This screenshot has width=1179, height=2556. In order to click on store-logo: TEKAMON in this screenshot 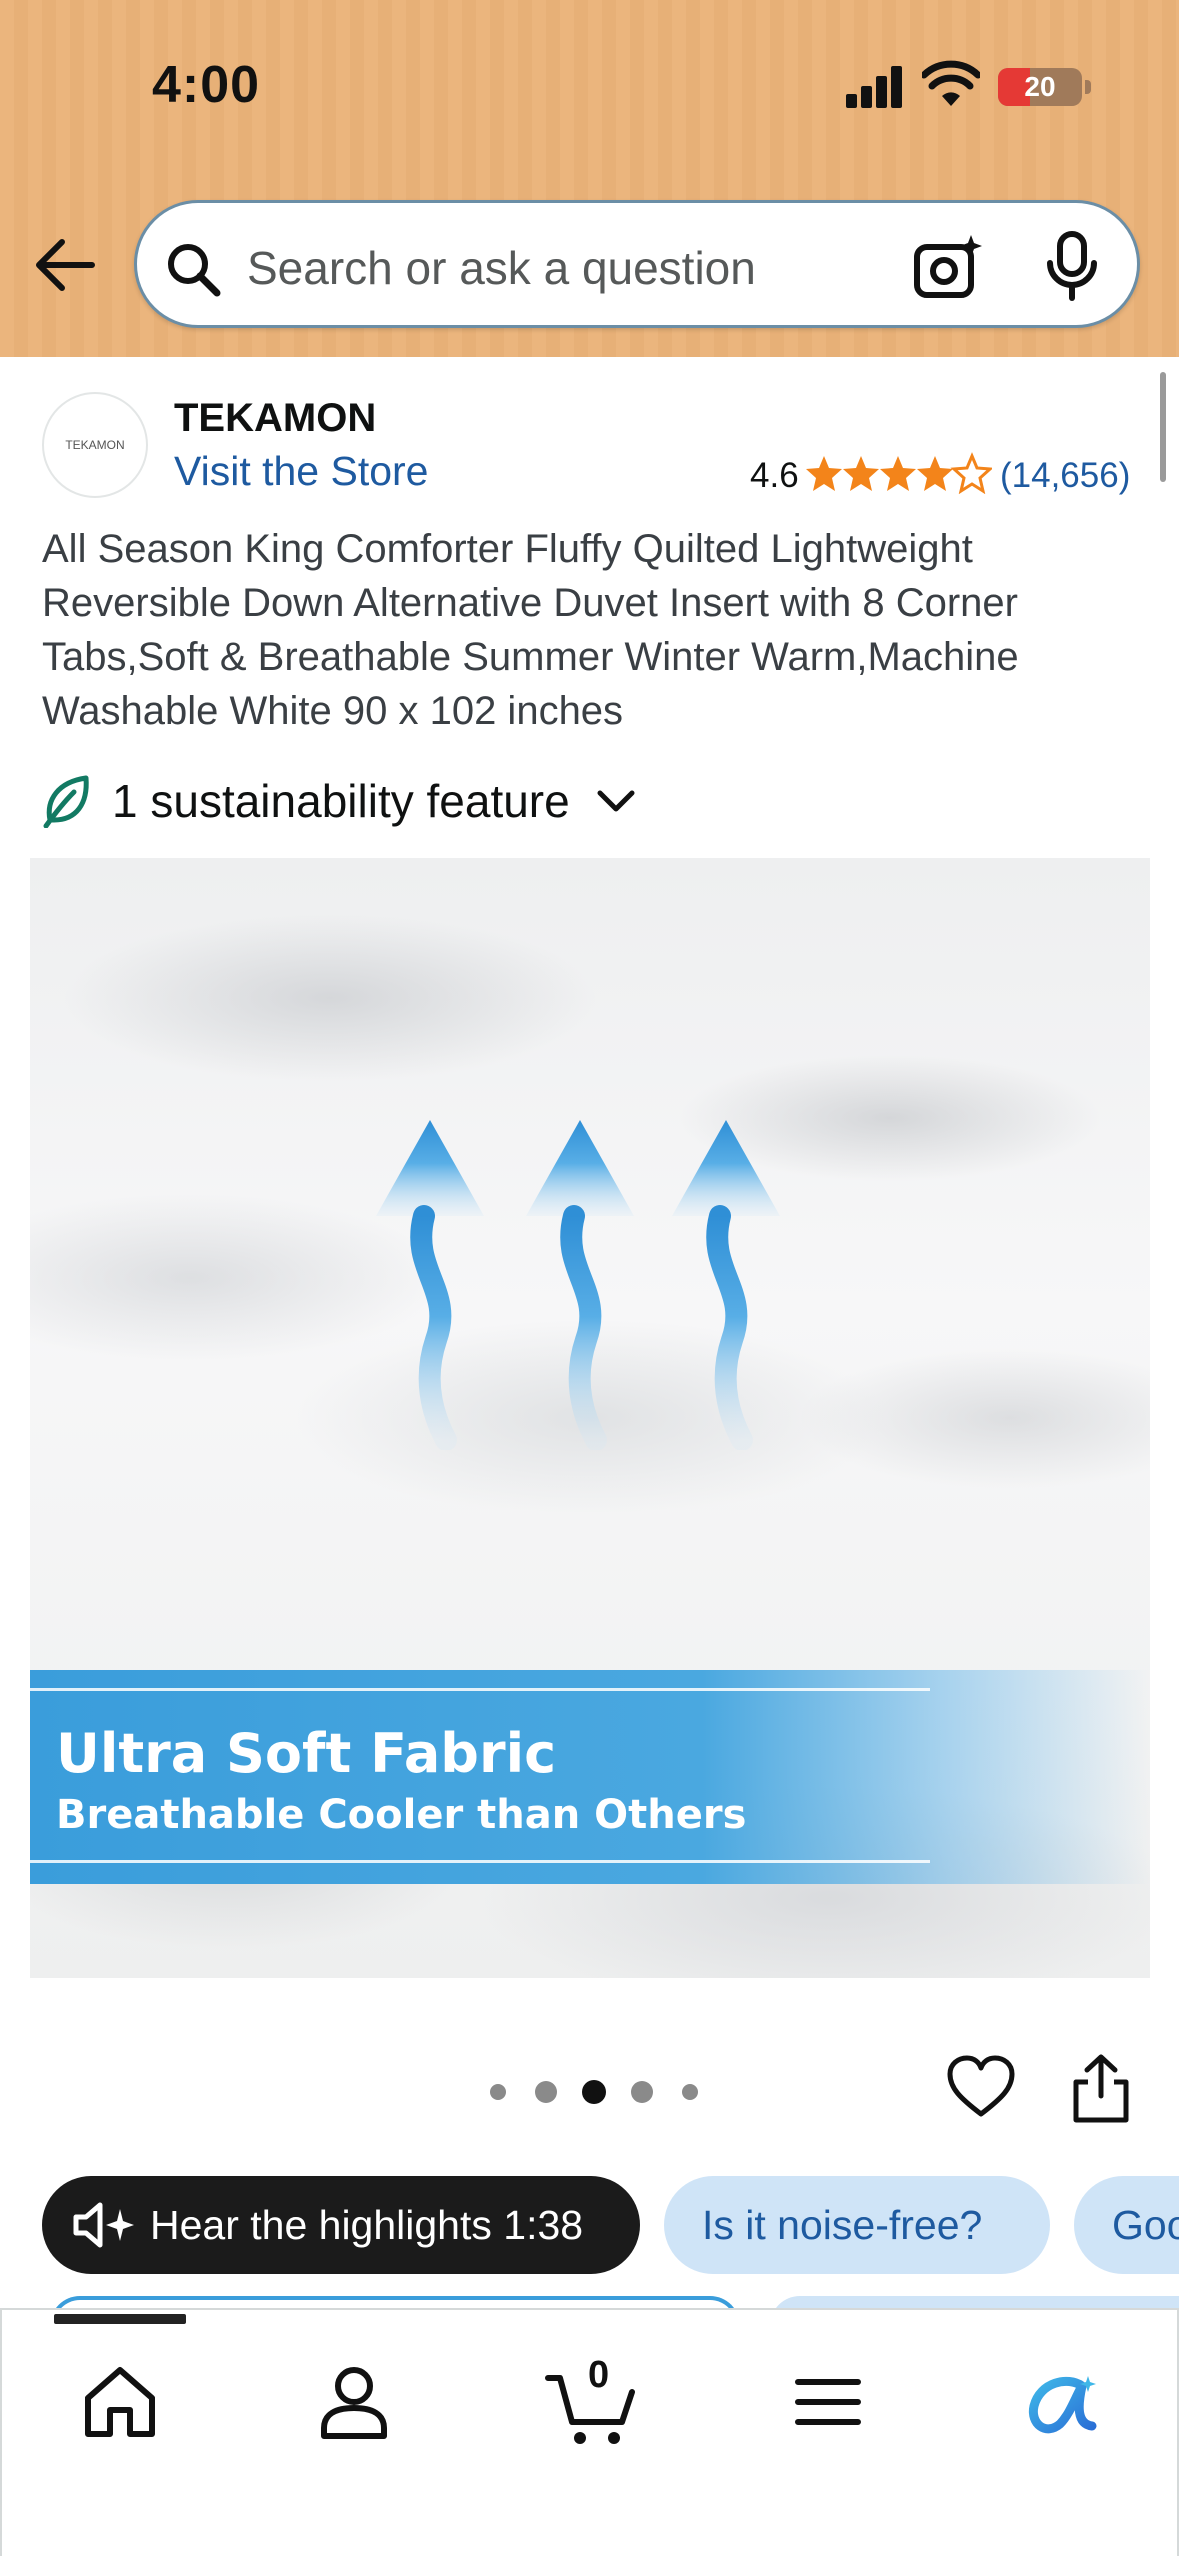, I will do `click(95, 445)`.